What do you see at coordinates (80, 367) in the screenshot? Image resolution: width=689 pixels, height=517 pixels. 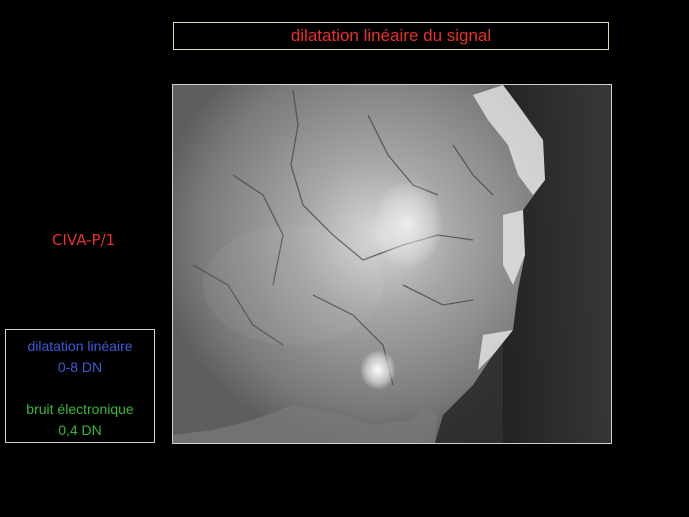 I see `stretch-range: 0-8 DN` at bounding box center [80, 367].